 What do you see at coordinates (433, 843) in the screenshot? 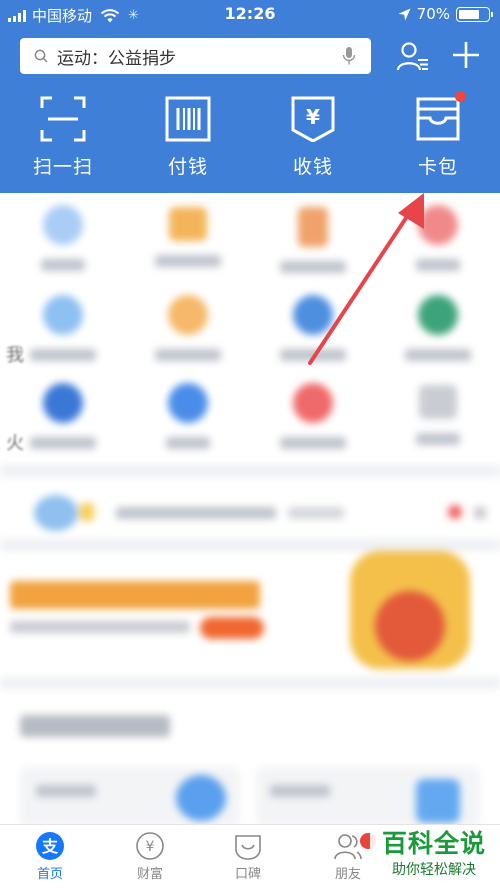
I see `watermark-title: 百科全说` at bounding box center [433, 843].